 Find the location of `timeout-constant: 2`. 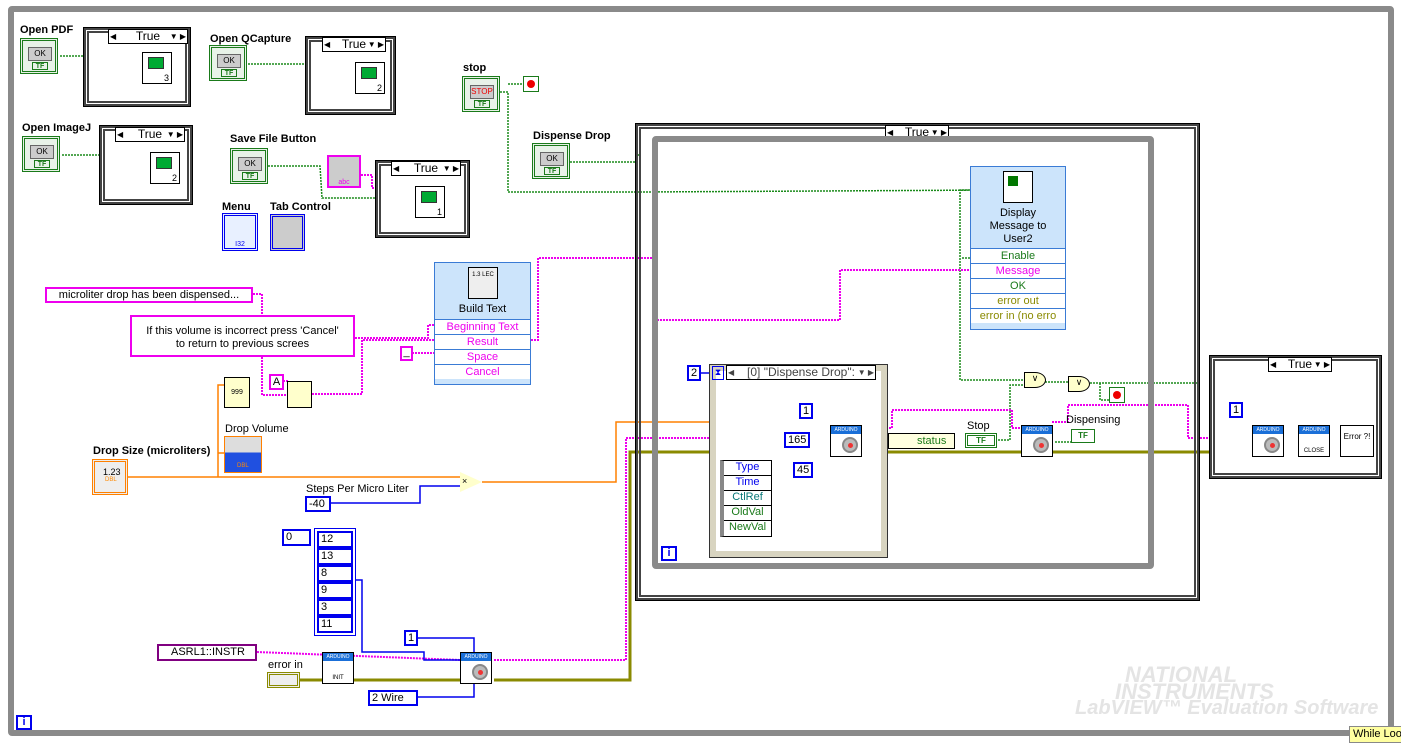

timeout-constant: 2 is located at coordinates (694, 373).